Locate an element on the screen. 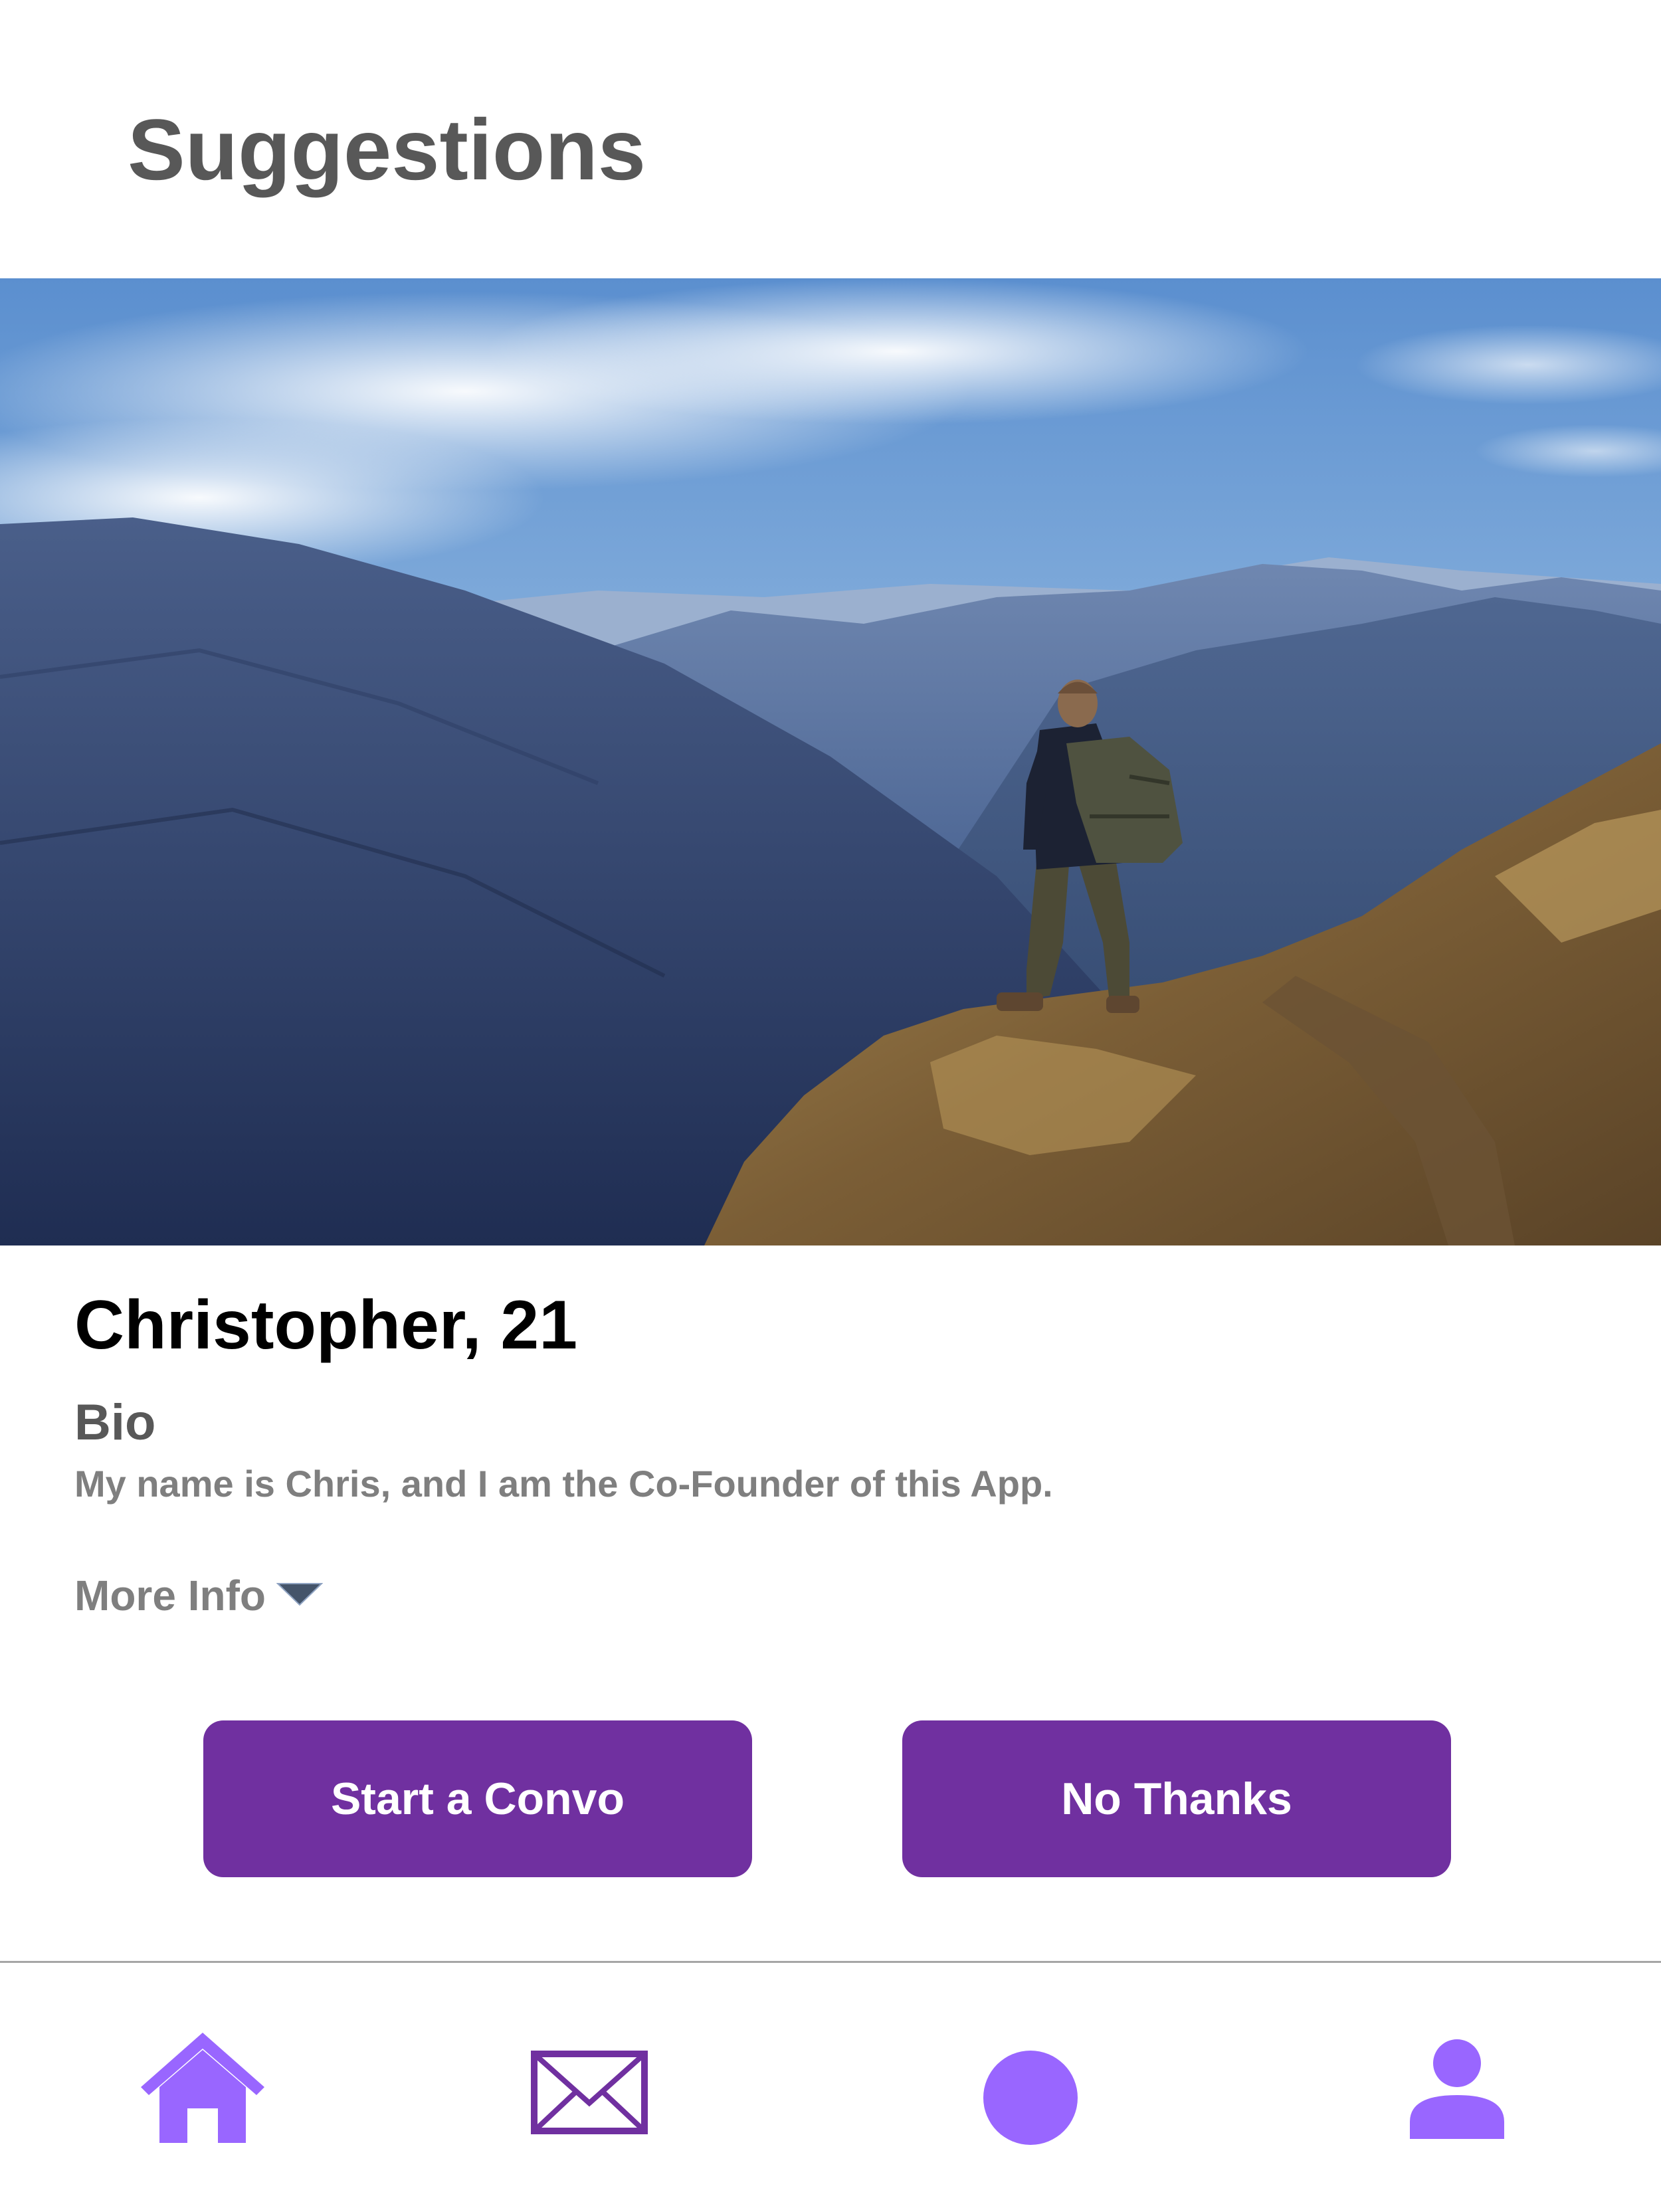 The image size is (1661, 2212). home-icon is located at coordinates (202, 2088).